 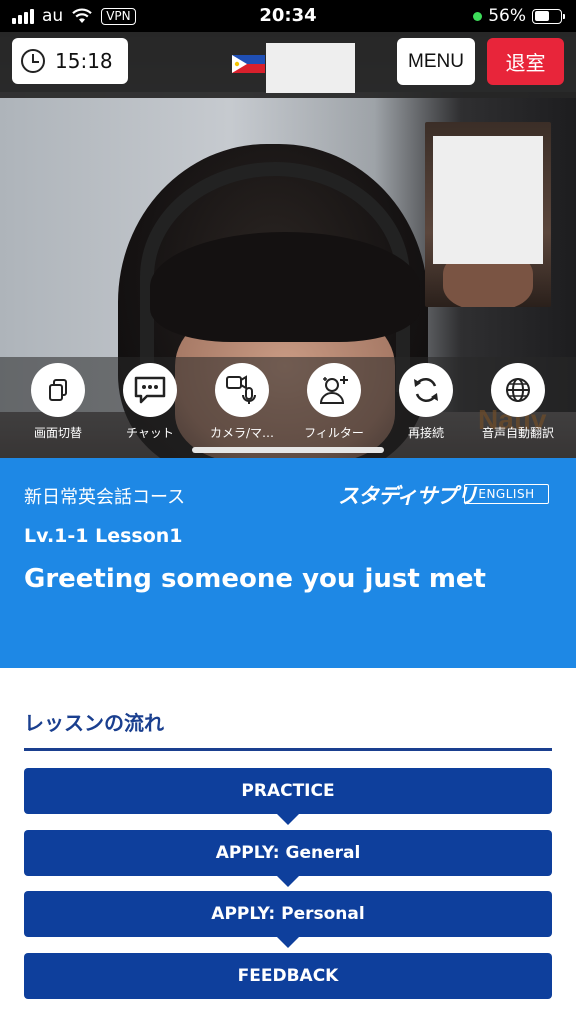 What do you see at coordinates (255, 579) in the screenshot?
I see `lesson-title: Greeting someone you just met` at bounding box center [255, 579].